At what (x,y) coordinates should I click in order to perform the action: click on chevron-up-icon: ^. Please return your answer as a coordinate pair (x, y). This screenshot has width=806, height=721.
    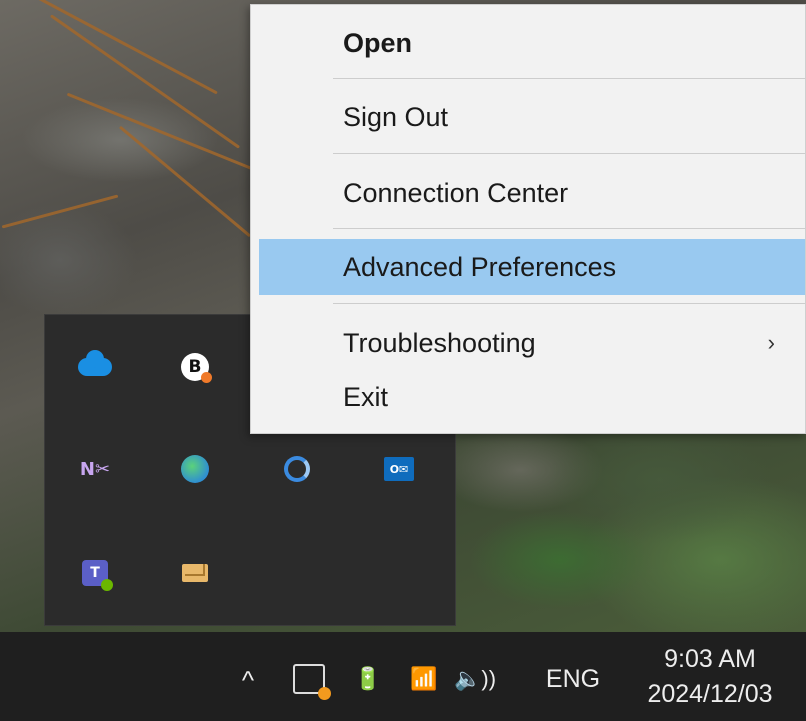
    Looking at the image, I should click on (248, 679).